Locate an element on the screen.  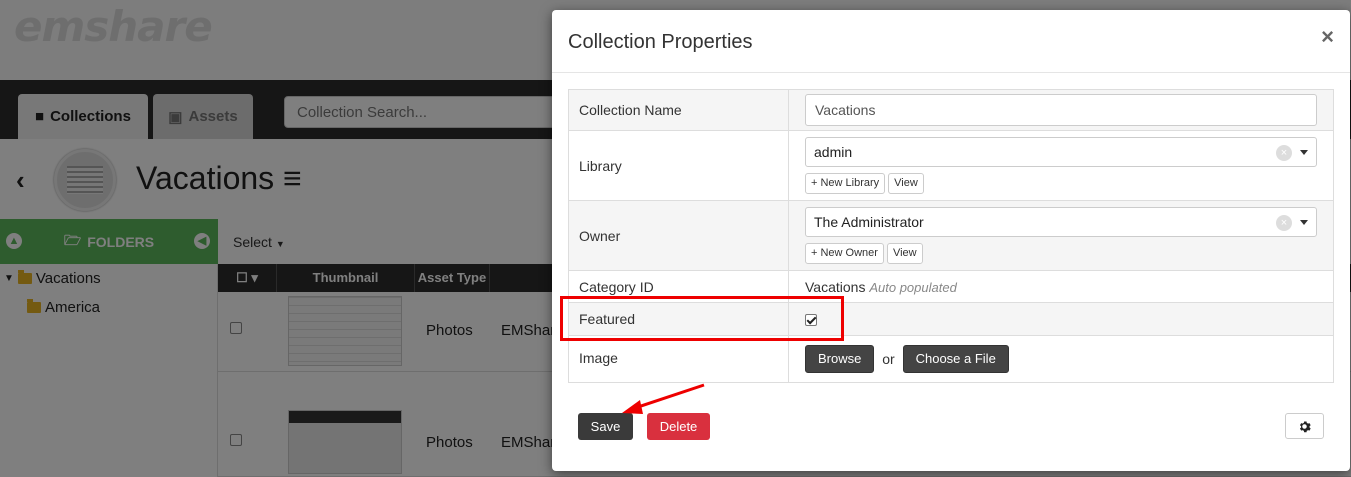
owner-select: The Administrator × is located at coordinates (1061, 222).